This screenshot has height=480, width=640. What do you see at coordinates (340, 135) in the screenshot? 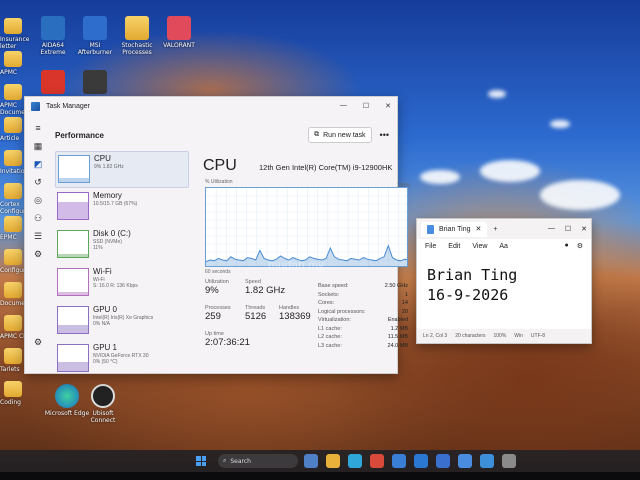
I see `run-new-task-button: ⧉ Run new task` at bounding box center [340, 135].